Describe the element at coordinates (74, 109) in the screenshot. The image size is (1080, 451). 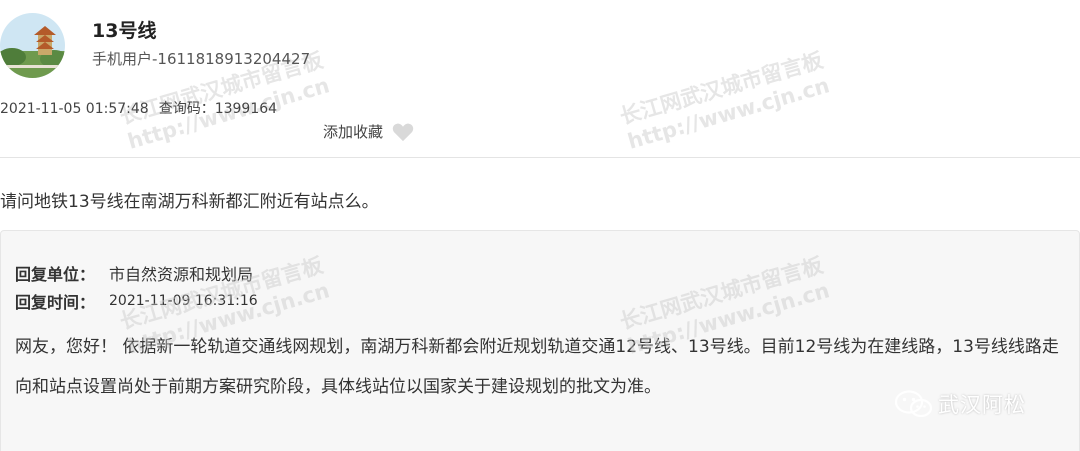
I see `post-datetime: 2021-11-05 01:57:48` at that location.